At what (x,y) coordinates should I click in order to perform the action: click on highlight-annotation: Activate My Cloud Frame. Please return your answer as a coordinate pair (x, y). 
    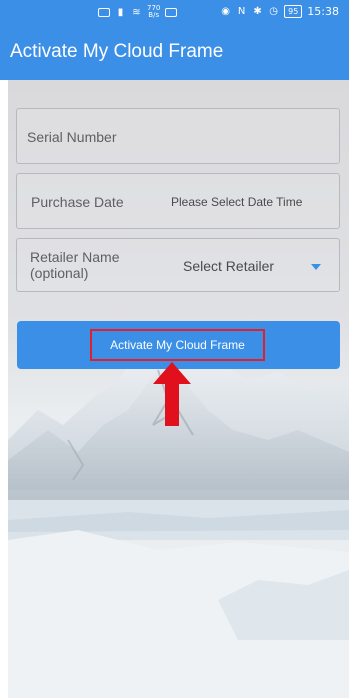
    Looking at the image, I should click on (177, 345).